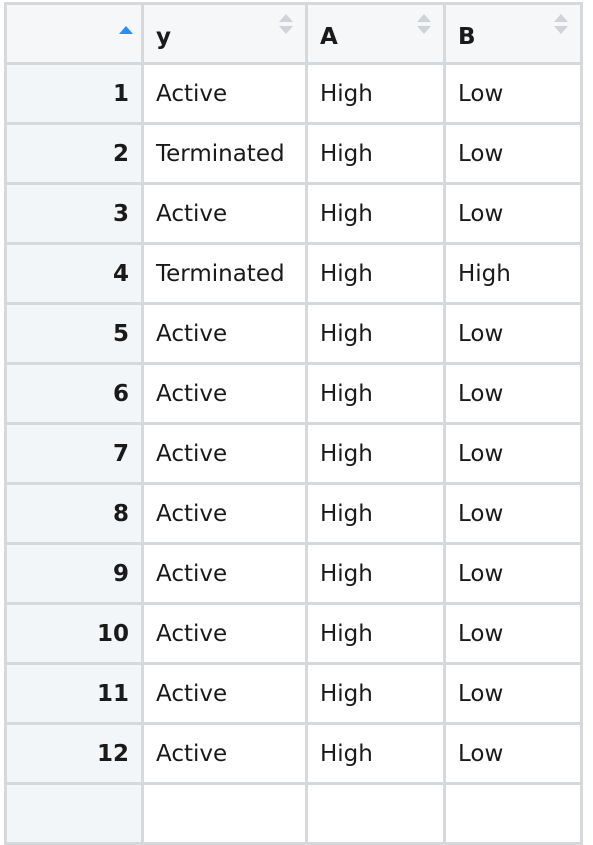  Describe the element at coordinates (74, 753) in the screenshot. I see `row-index-cell: 12` at that location.